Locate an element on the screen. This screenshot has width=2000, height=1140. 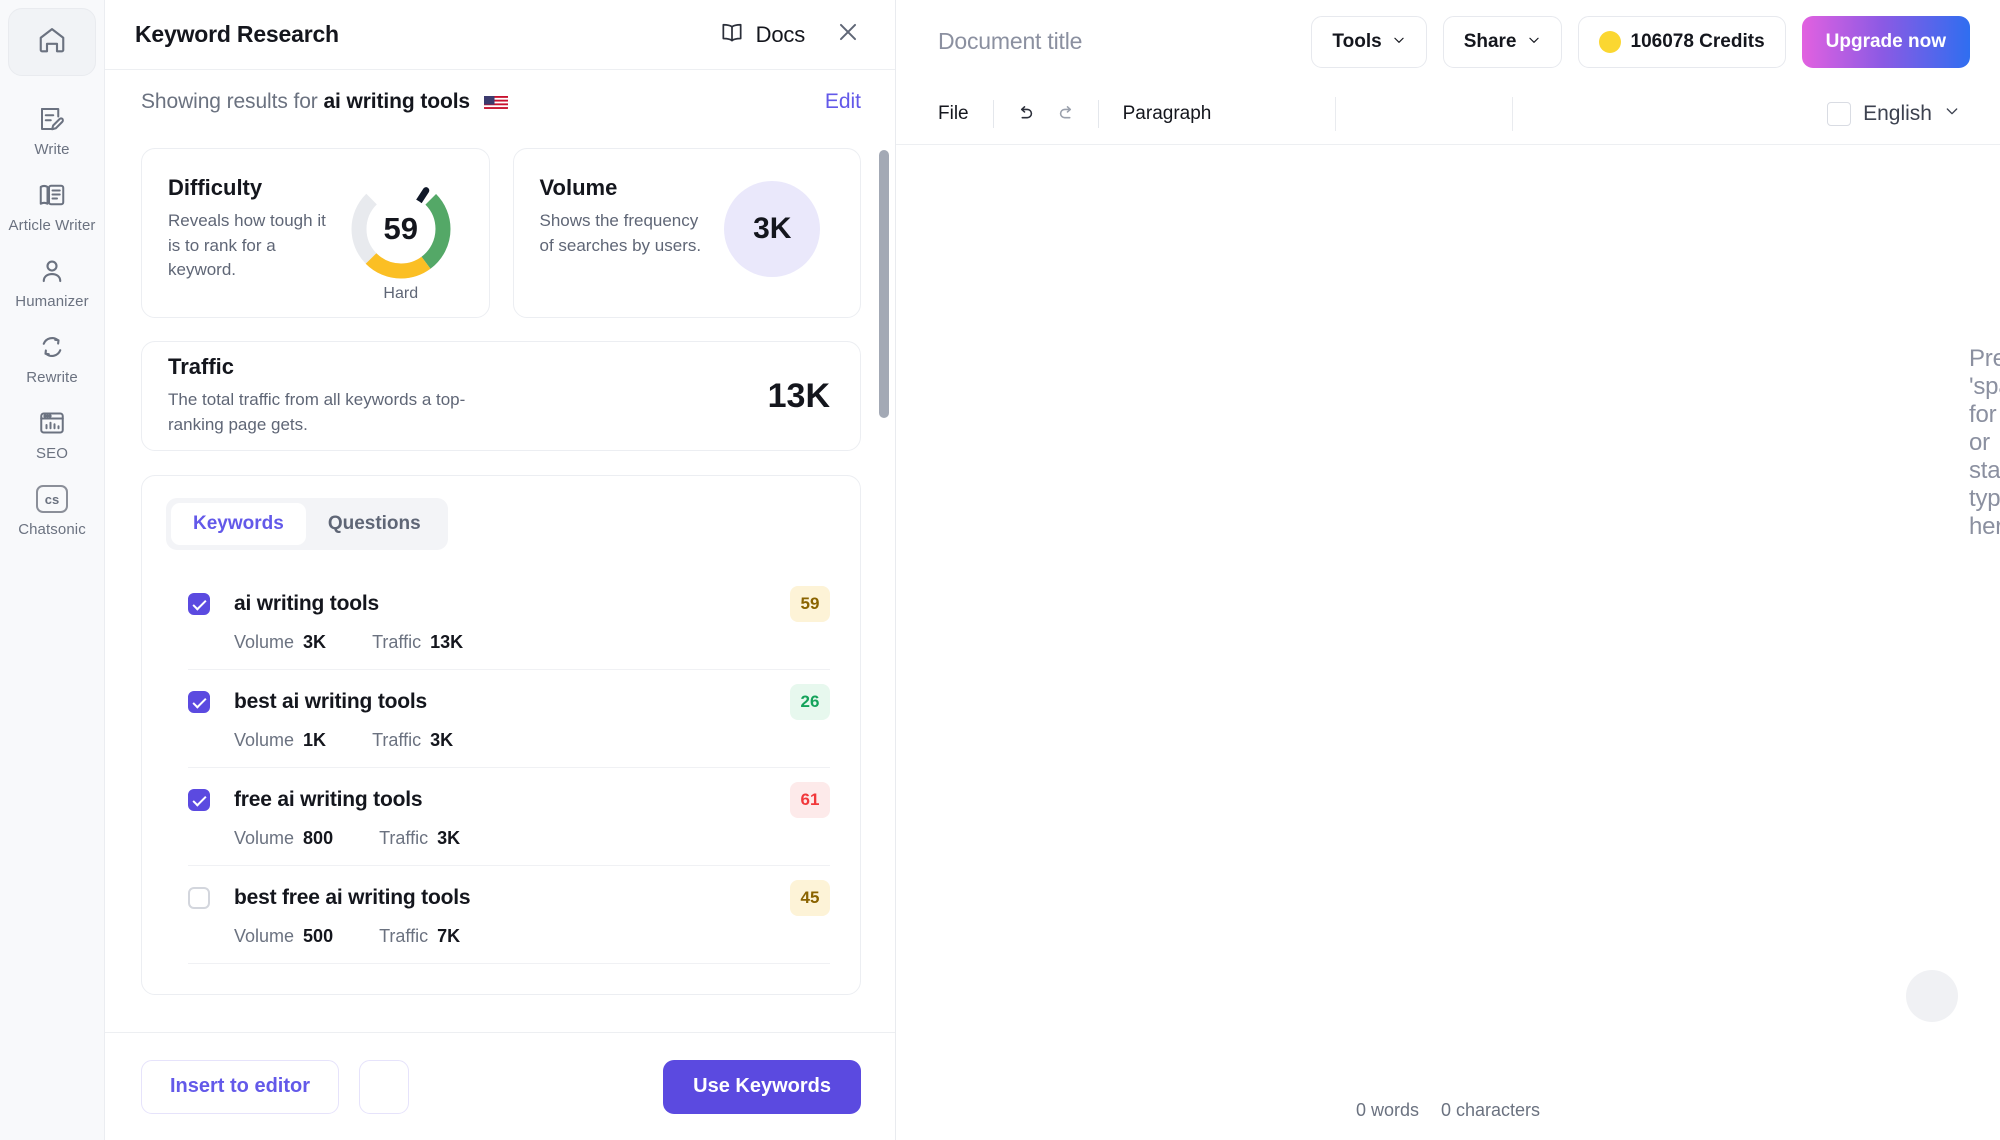
keyword-volume-stat: Volume 500 is located at coordinates (283, 936).